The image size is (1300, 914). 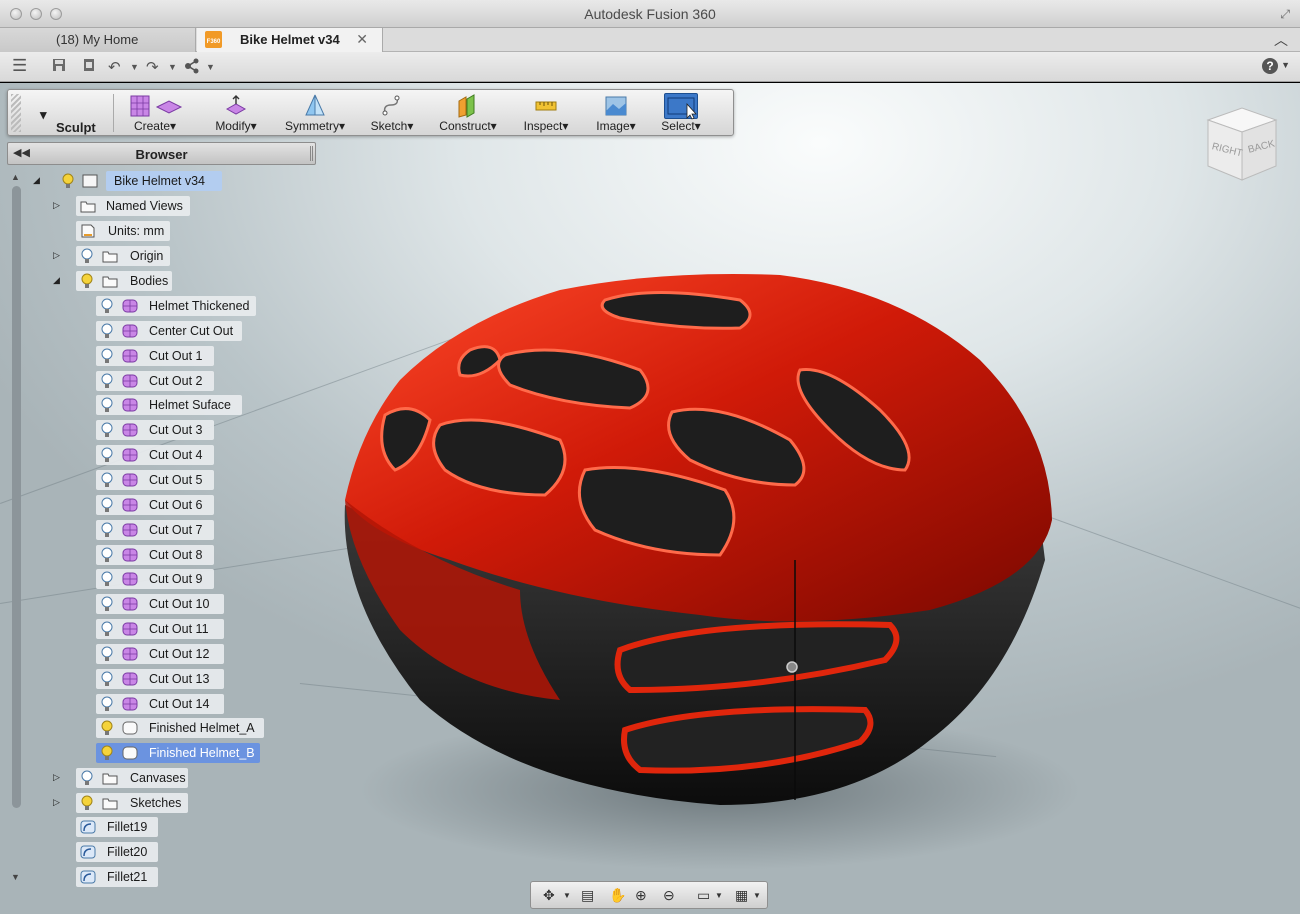 I want to click on fullscreen-icon: ⤢, so click(x=1285, y=14).